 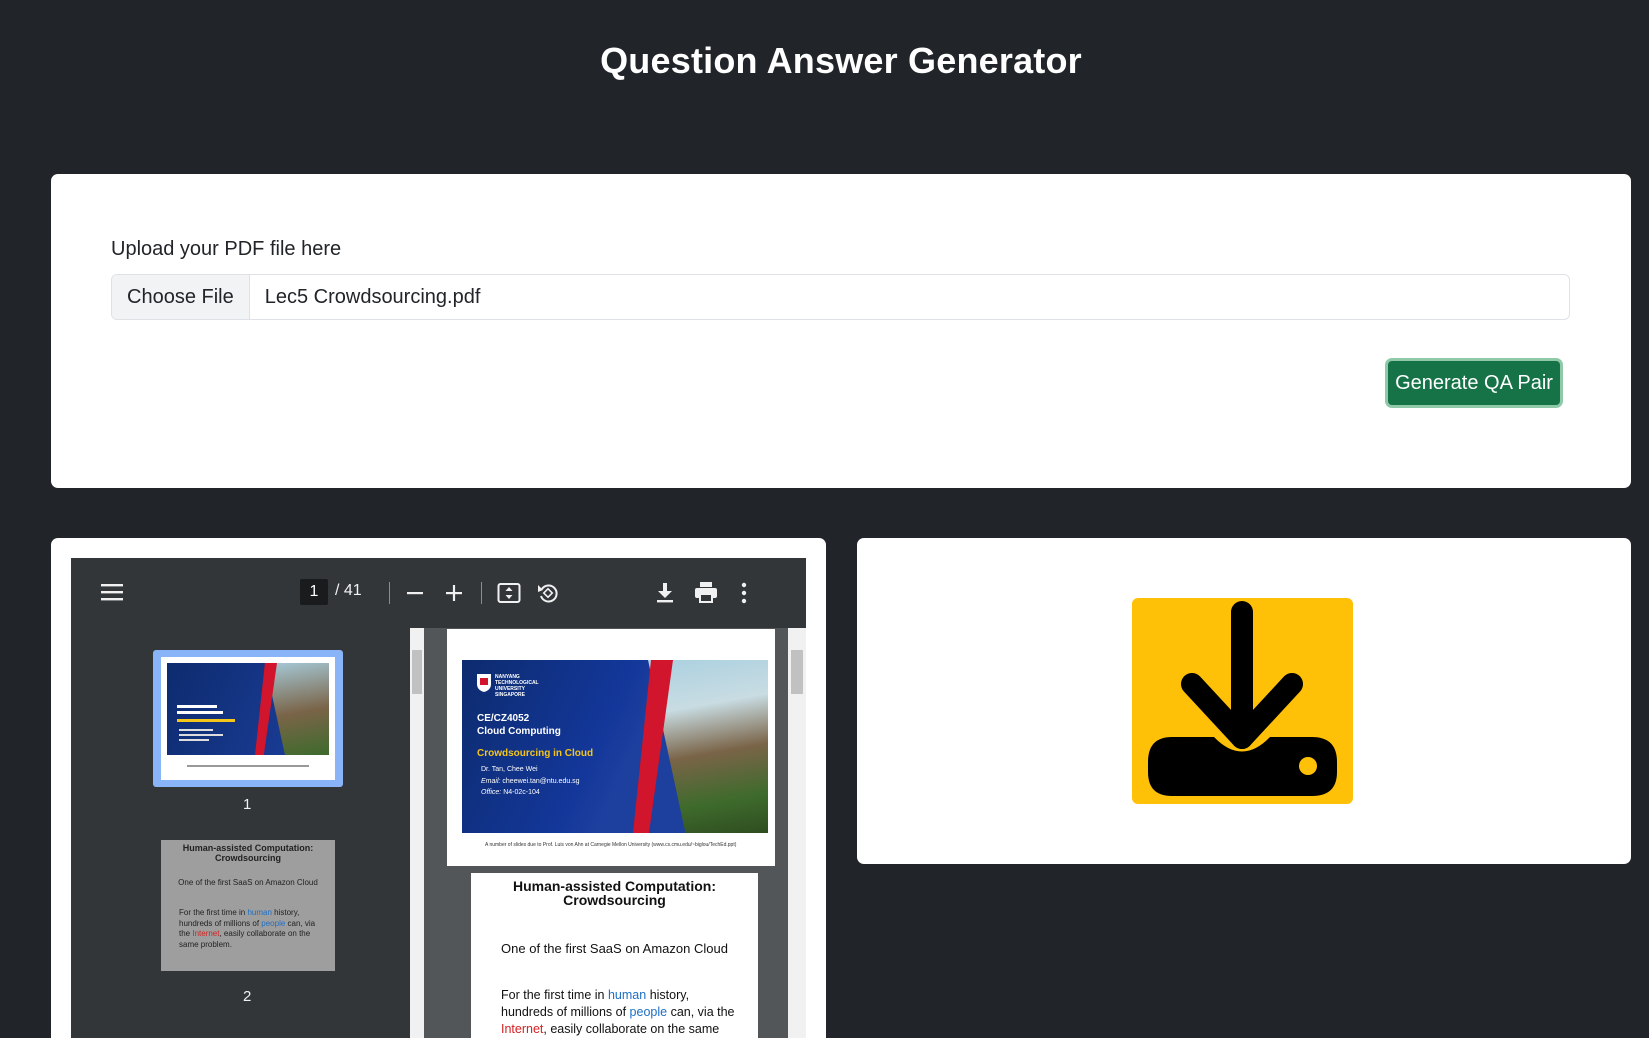 I want to click on page-number-input: 1, so click(x=314, y=592).